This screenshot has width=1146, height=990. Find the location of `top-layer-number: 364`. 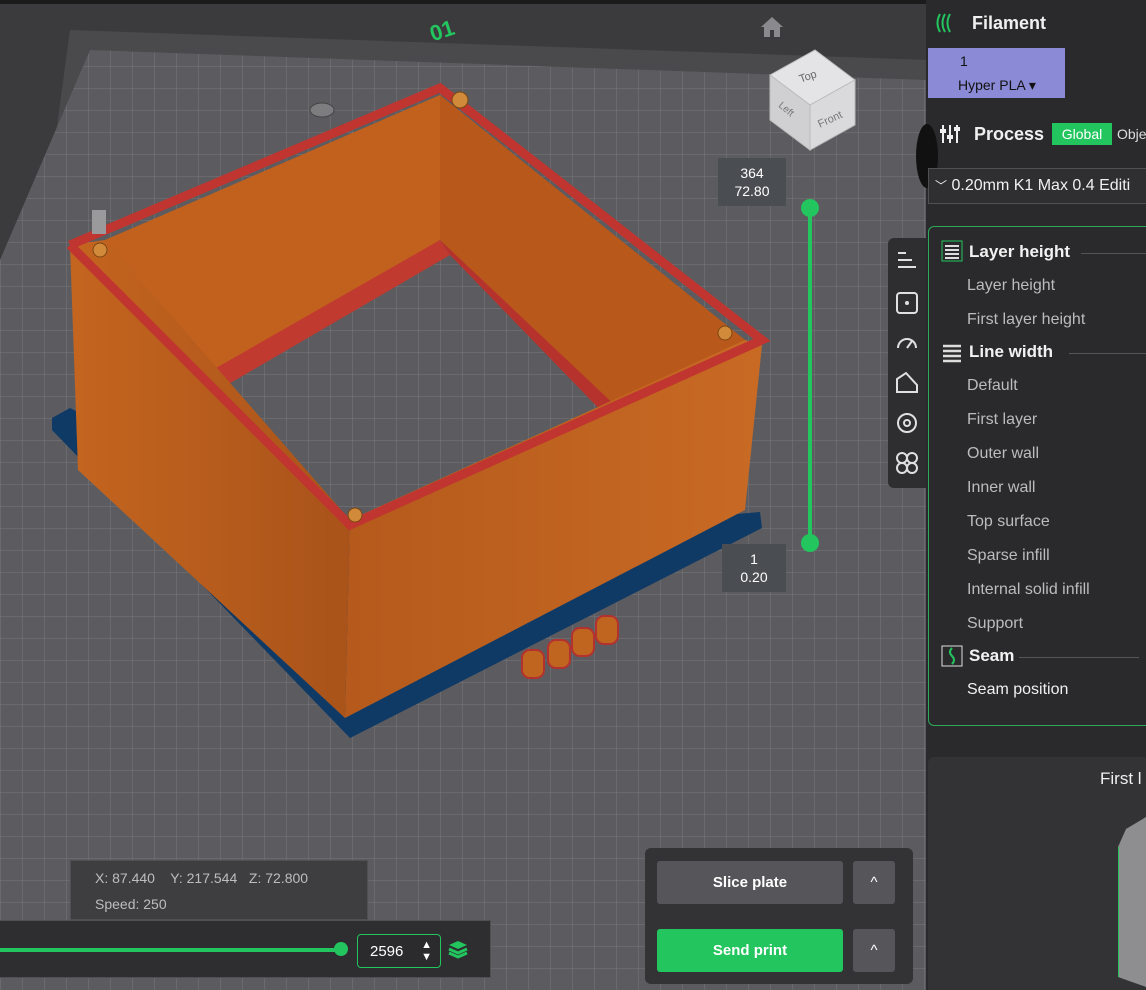

top-layer-number: 364 is located at coordinates (752, 173).